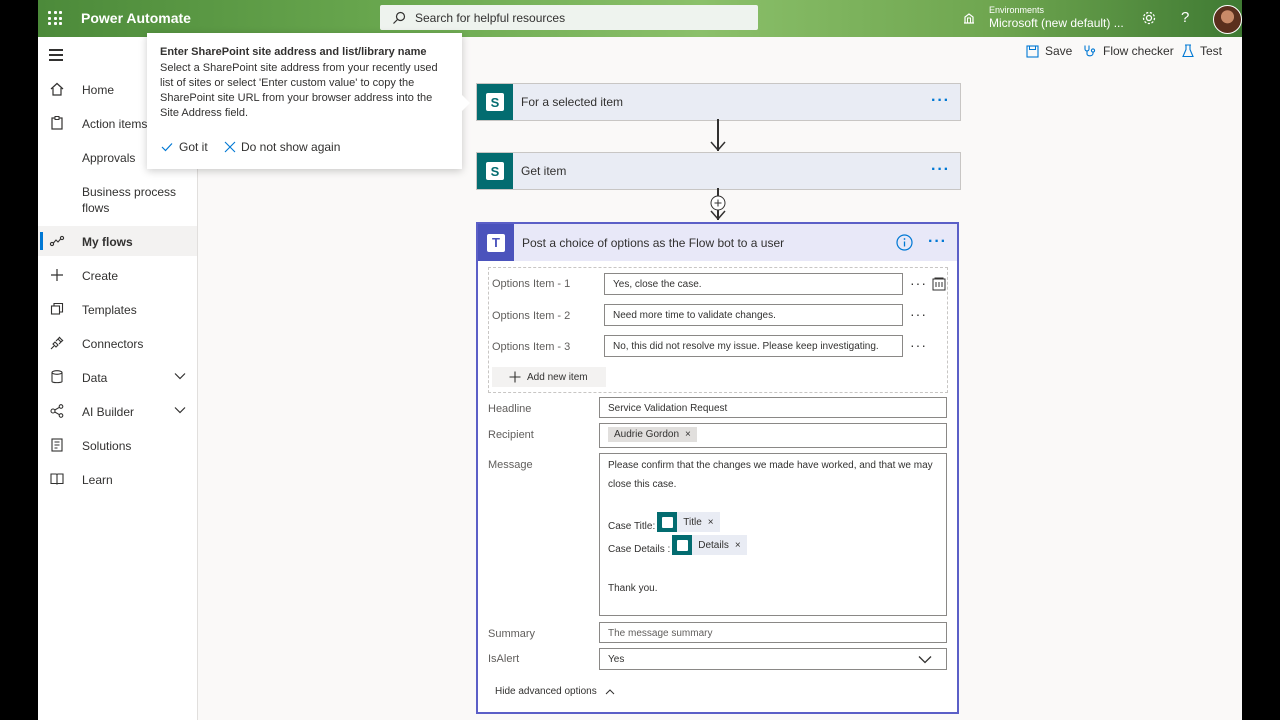 This screenshot has height=720, width=1280. I want to click on action-card-get-item: S Get item ···, so click(718, 171).